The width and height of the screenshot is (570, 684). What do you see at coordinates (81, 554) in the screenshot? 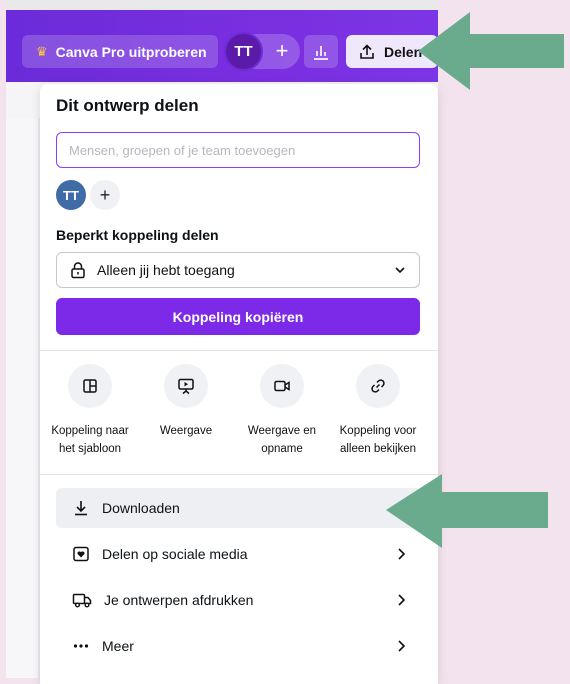
I see `heart-icon` at bounding box center [81, 554].